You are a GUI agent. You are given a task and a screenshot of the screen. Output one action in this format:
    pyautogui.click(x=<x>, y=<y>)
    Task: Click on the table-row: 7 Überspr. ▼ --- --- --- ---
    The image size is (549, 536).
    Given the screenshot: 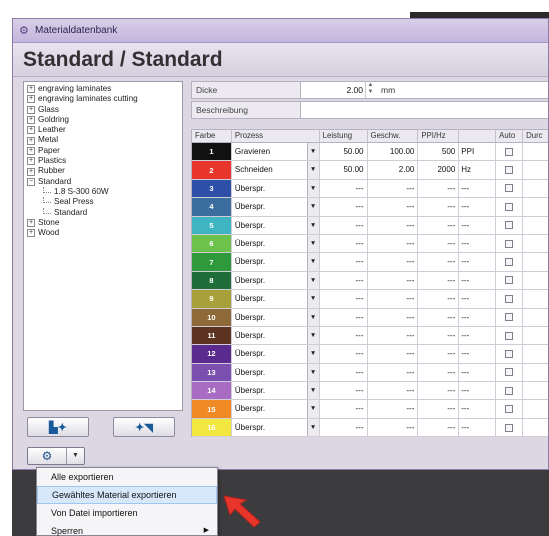 What is the action you would take?
    pyautogui.click(x=370, y=262)
    